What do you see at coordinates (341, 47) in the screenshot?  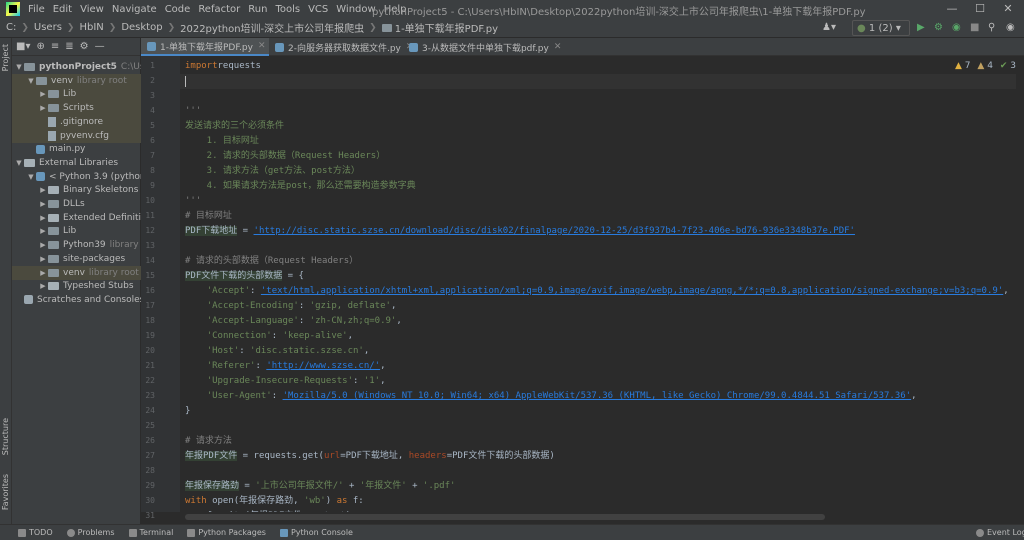 I see `editor-tab: 2-向服务器获取数据文件.py✕` at bounding box center [341, 47].